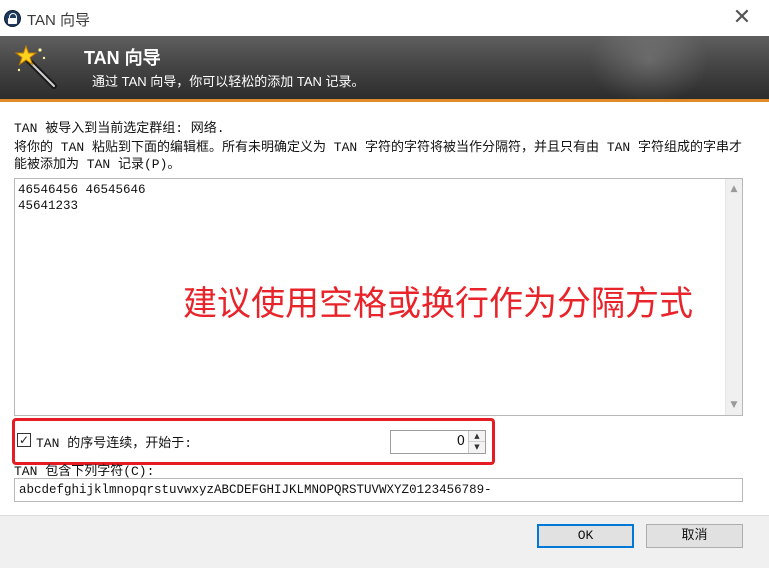 The height and width of the screenshot is (568, 769). I want to click on stepper-buttons: ▲ ▼, so click(476, 442).